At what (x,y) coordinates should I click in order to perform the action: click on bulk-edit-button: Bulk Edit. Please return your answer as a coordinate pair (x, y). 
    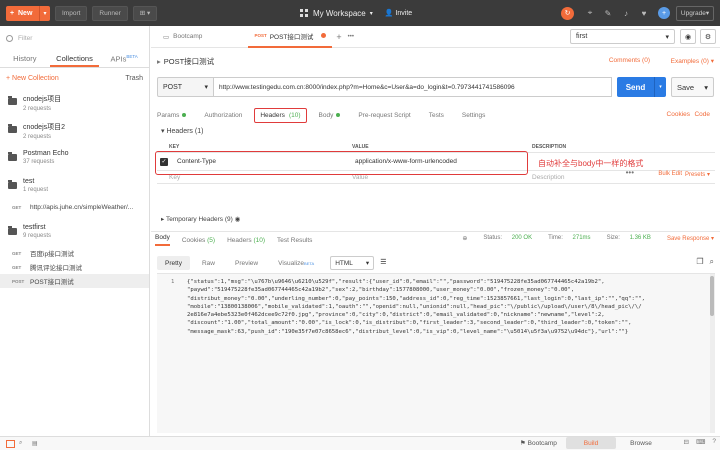
    Looking at the image, I should click on (670, 174).